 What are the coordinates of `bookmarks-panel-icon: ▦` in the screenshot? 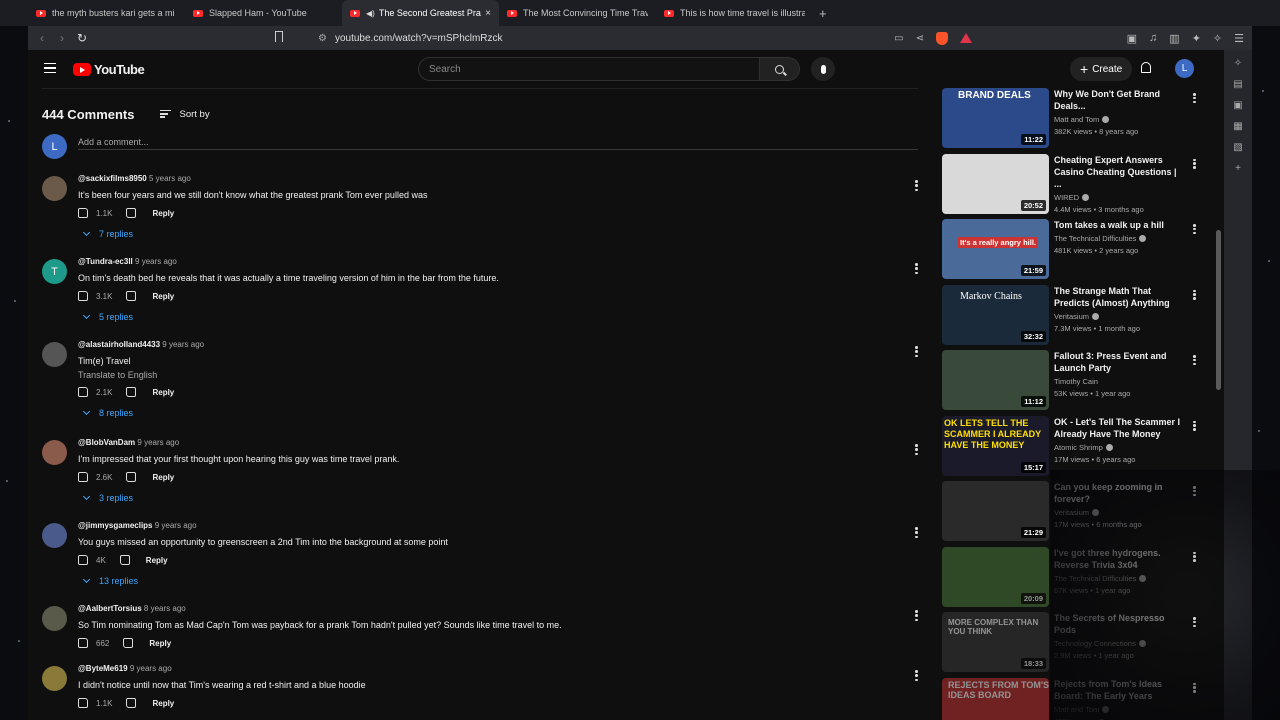 It's located at (1237, 126).